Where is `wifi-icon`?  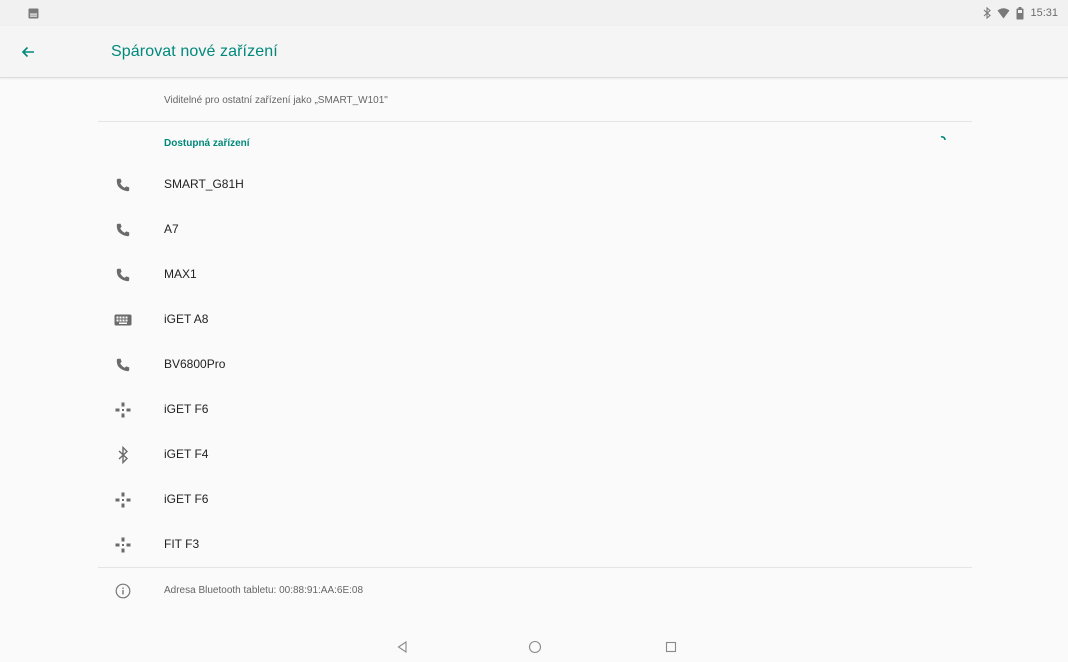 wifi-icon is located at coordinates (1003, 12).